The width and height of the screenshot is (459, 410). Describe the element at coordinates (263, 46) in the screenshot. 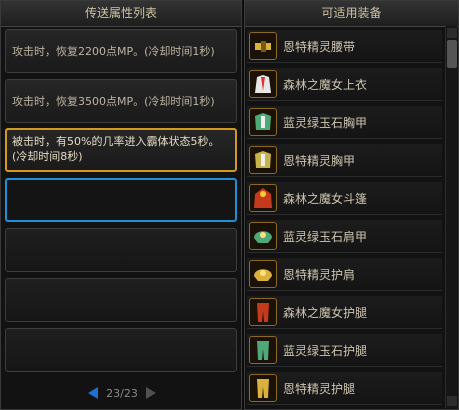

I see `belt-icon` at that location.